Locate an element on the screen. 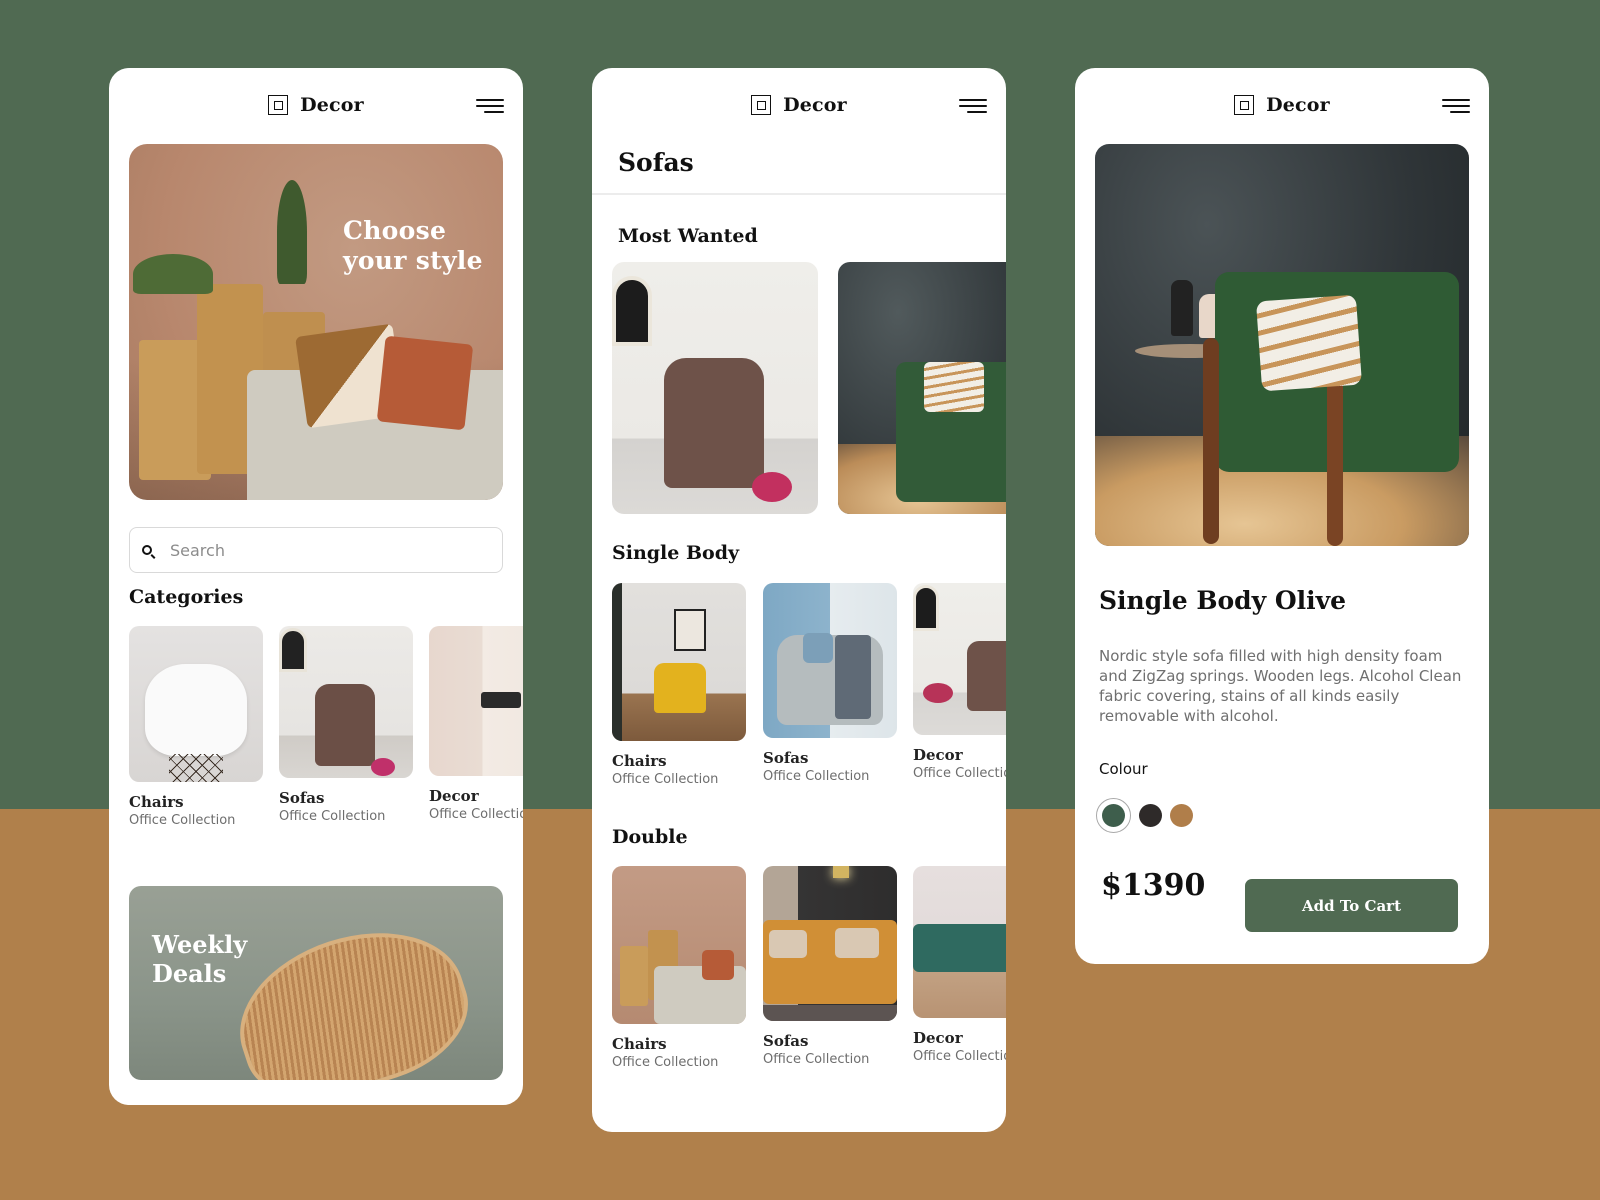 The image size is (1600, 1200). category-card-sofas: Sofas Office Collection is located at coordinates (346, 725).